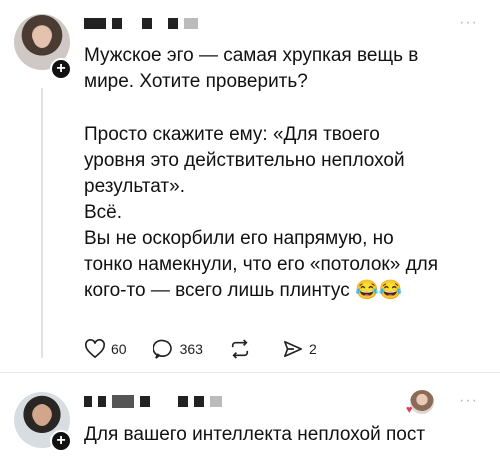  Describe the element at coordinates (292, 349) in the screenshot. I see `share-icon` at that location.